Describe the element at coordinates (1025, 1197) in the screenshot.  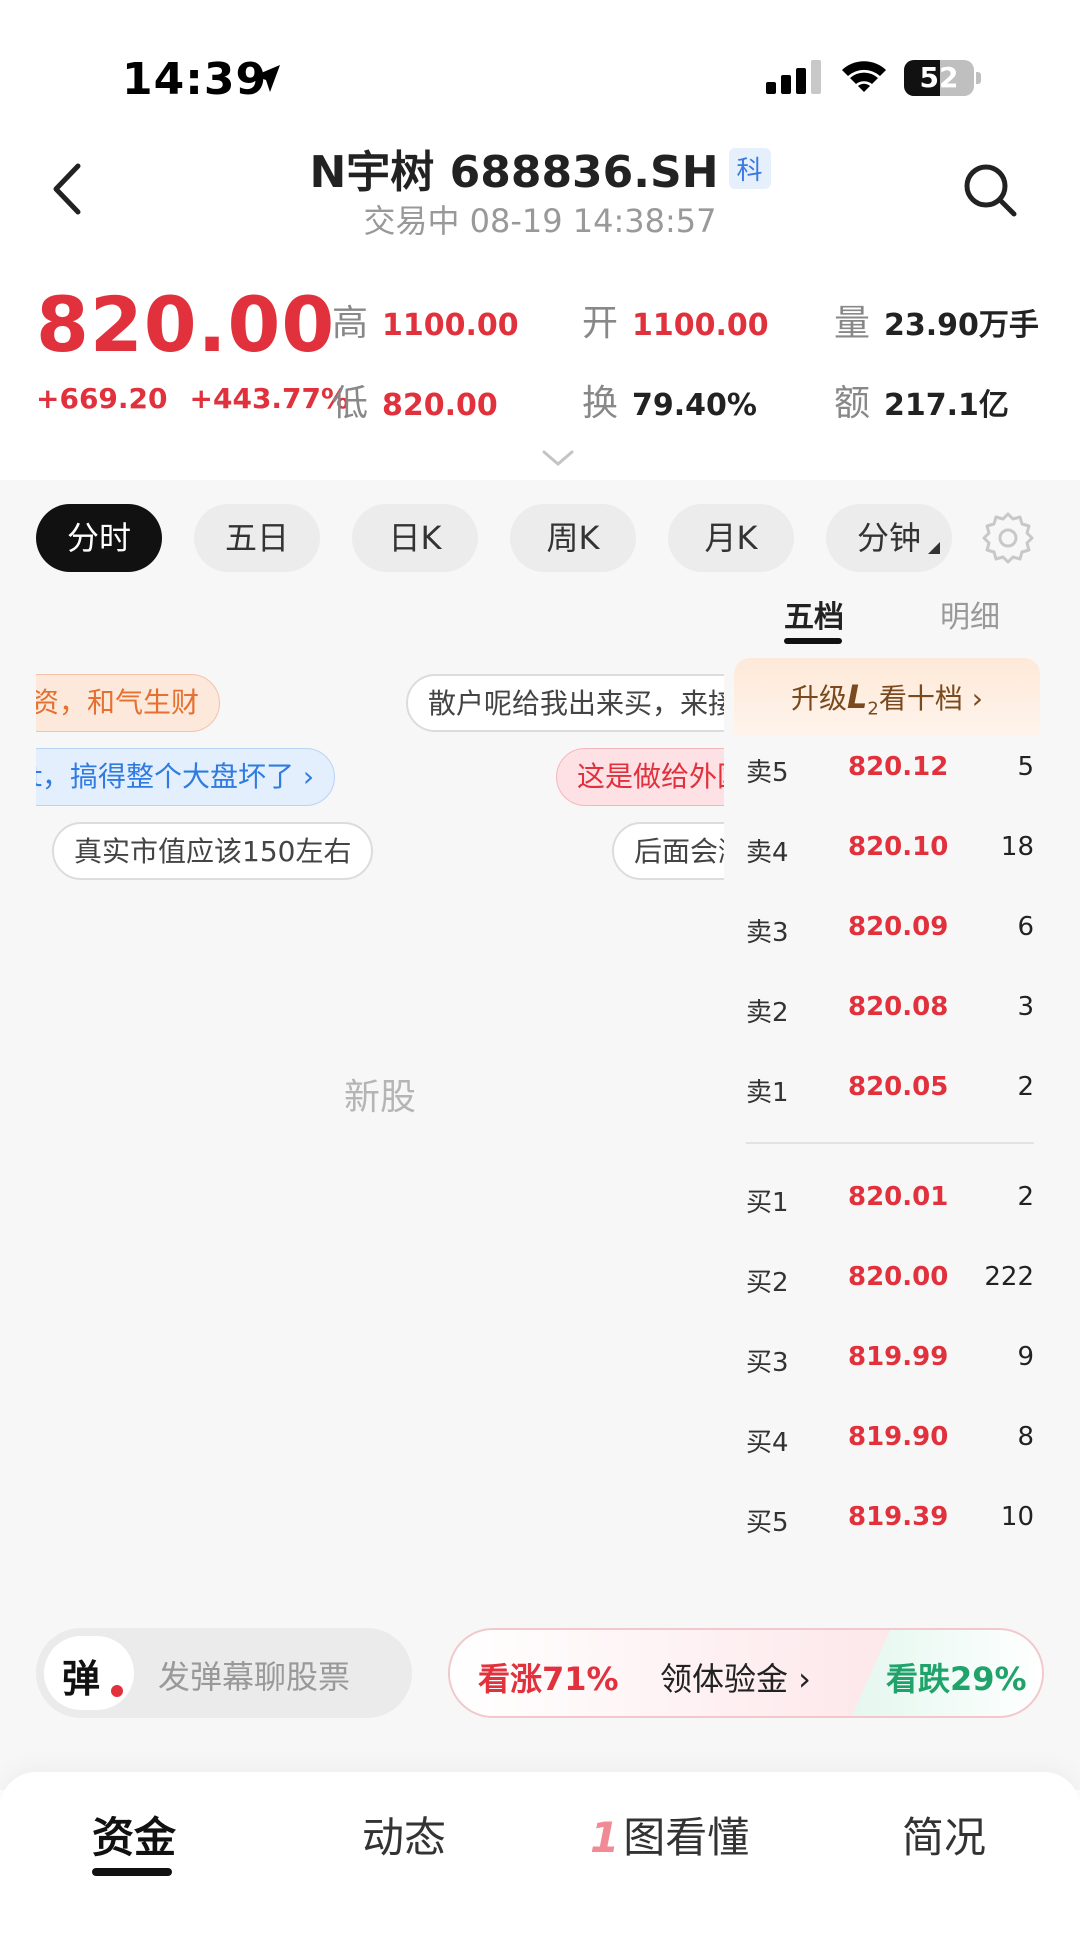
I see `bid-level-quantity: 2` at that location.